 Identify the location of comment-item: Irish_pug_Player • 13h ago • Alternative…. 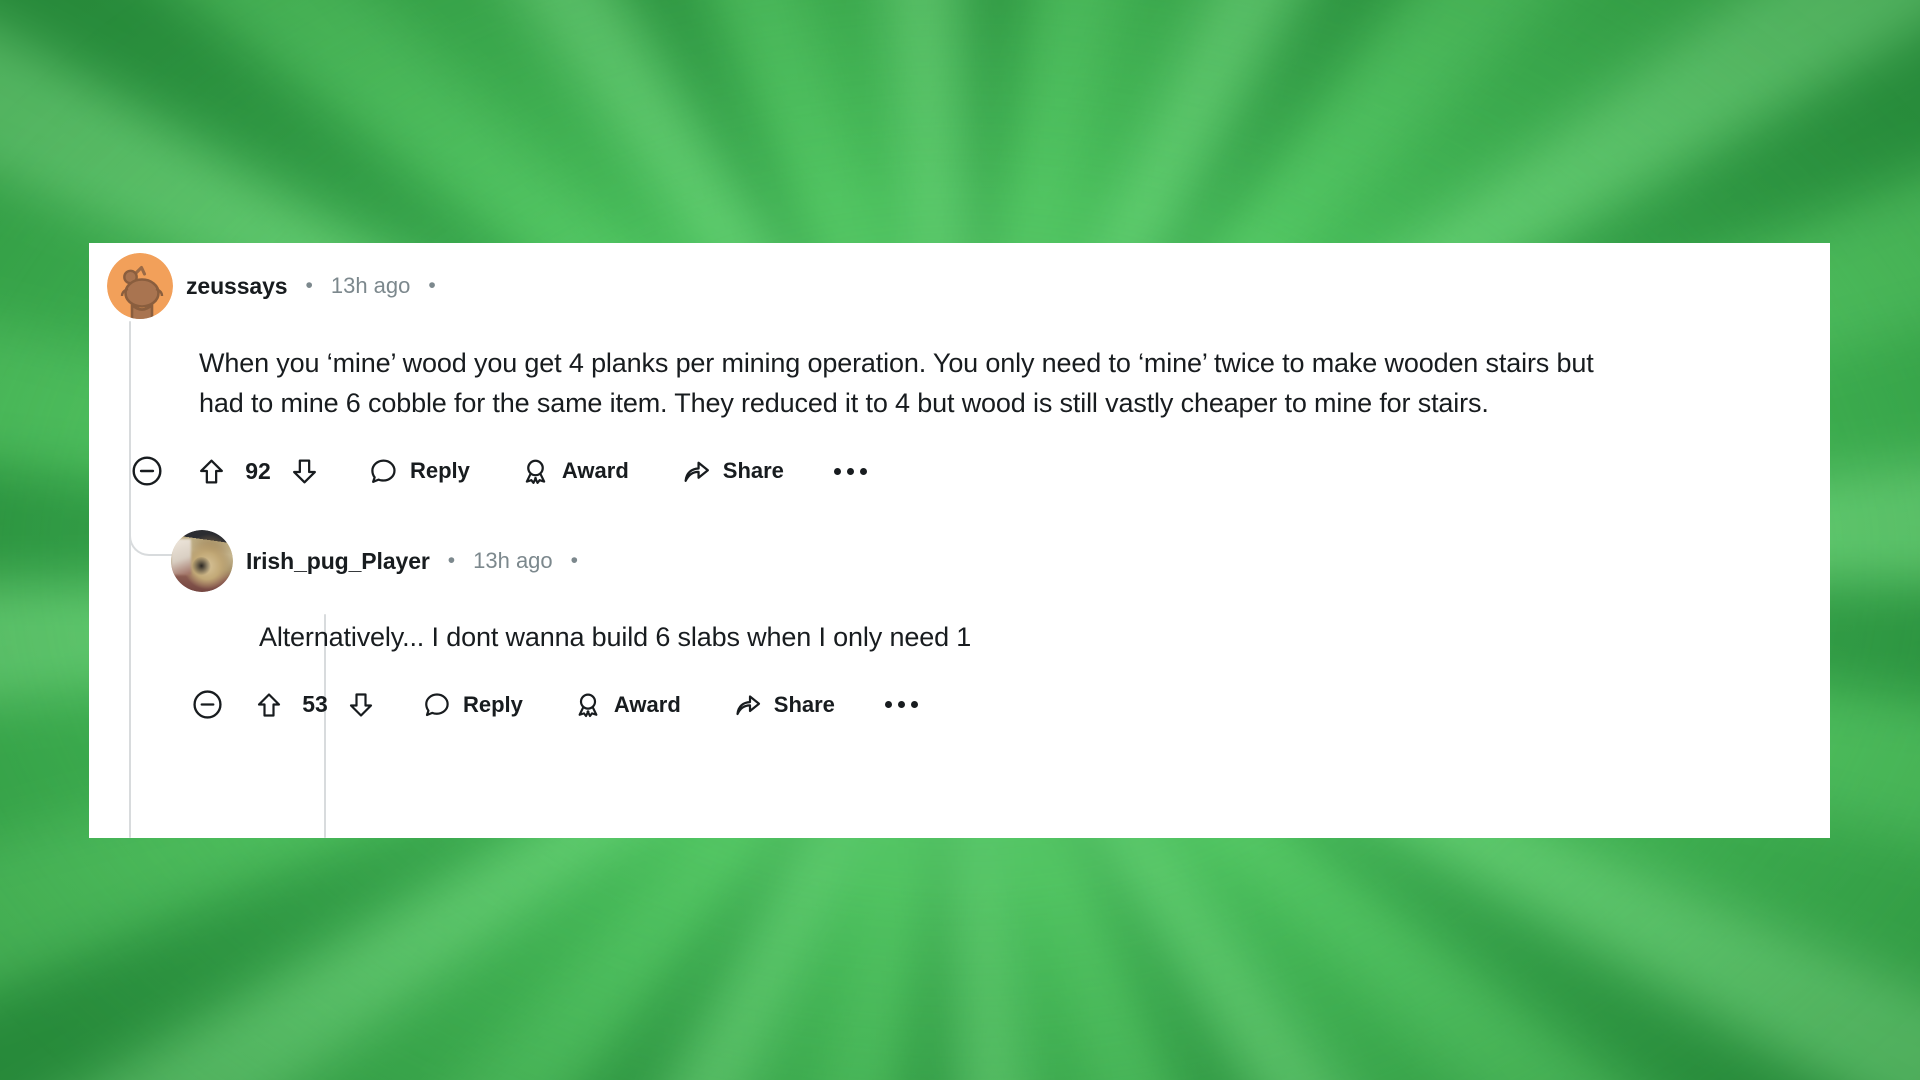
(981, 625).